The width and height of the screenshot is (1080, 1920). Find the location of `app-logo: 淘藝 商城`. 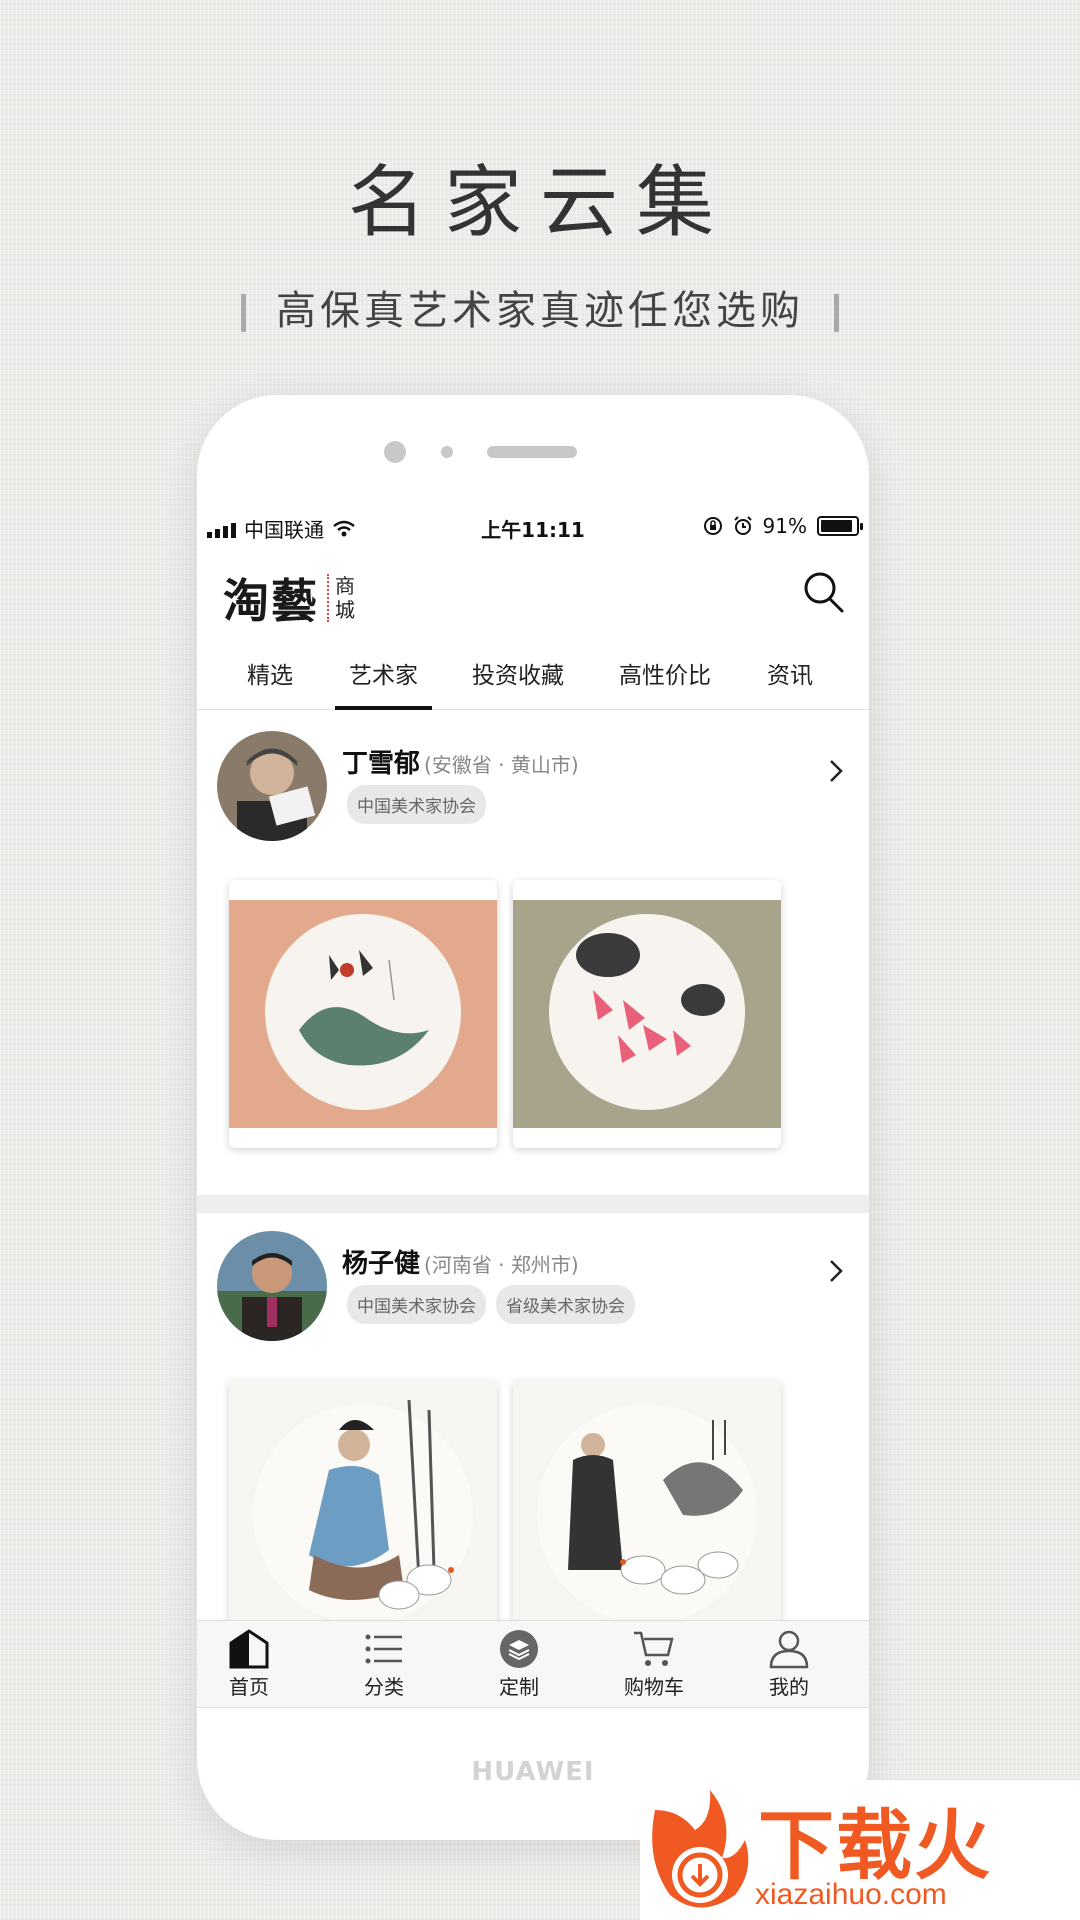

app-logo: 淘藝 商城 is located at coordinates (289, 598).